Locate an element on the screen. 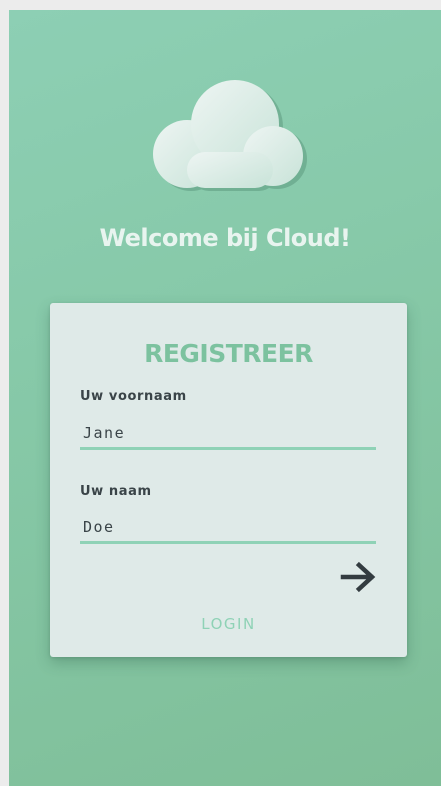 The width and height of the screenshot is (441, 786). welcome-title: Welcome bij Cloud! is located at coordinates (225, 238).